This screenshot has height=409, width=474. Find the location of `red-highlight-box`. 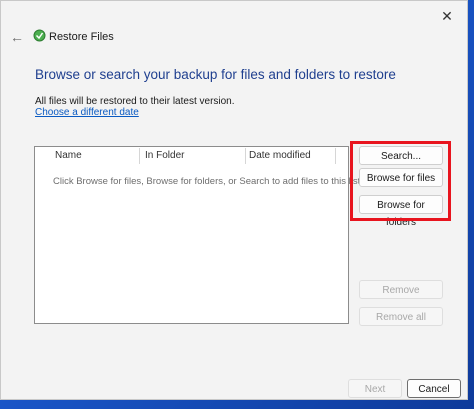

red-highlight-box is located at coordinates (400, 181).